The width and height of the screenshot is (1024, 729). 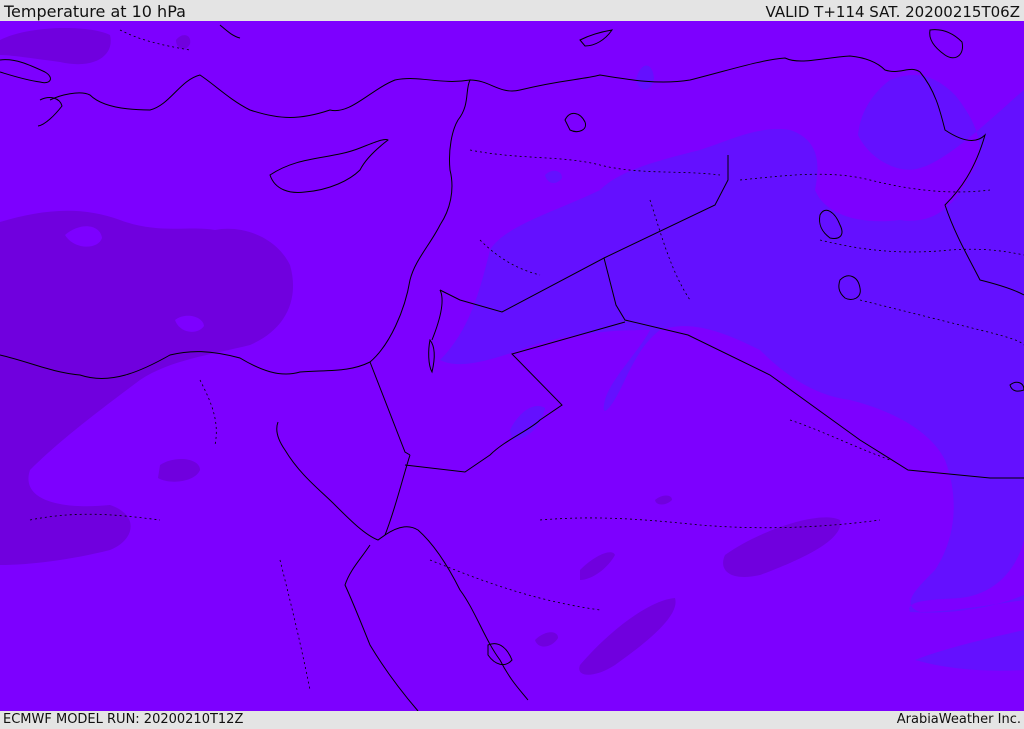 I want to click on credit-text: ArabiaWeather Inc., so click(x=958, y=719).